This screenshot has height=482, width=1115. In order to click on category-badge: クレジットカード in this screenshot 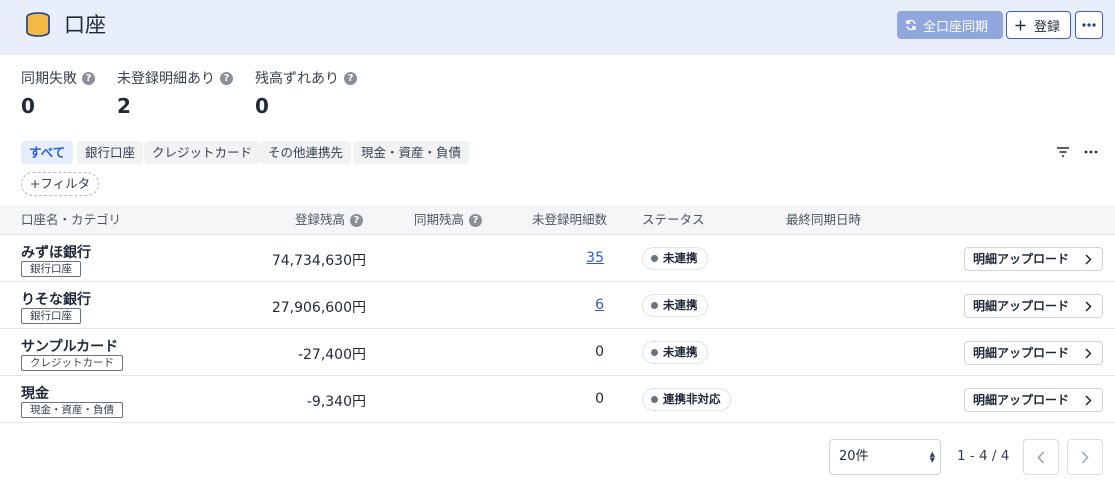, I will do `click(72, 363)`.